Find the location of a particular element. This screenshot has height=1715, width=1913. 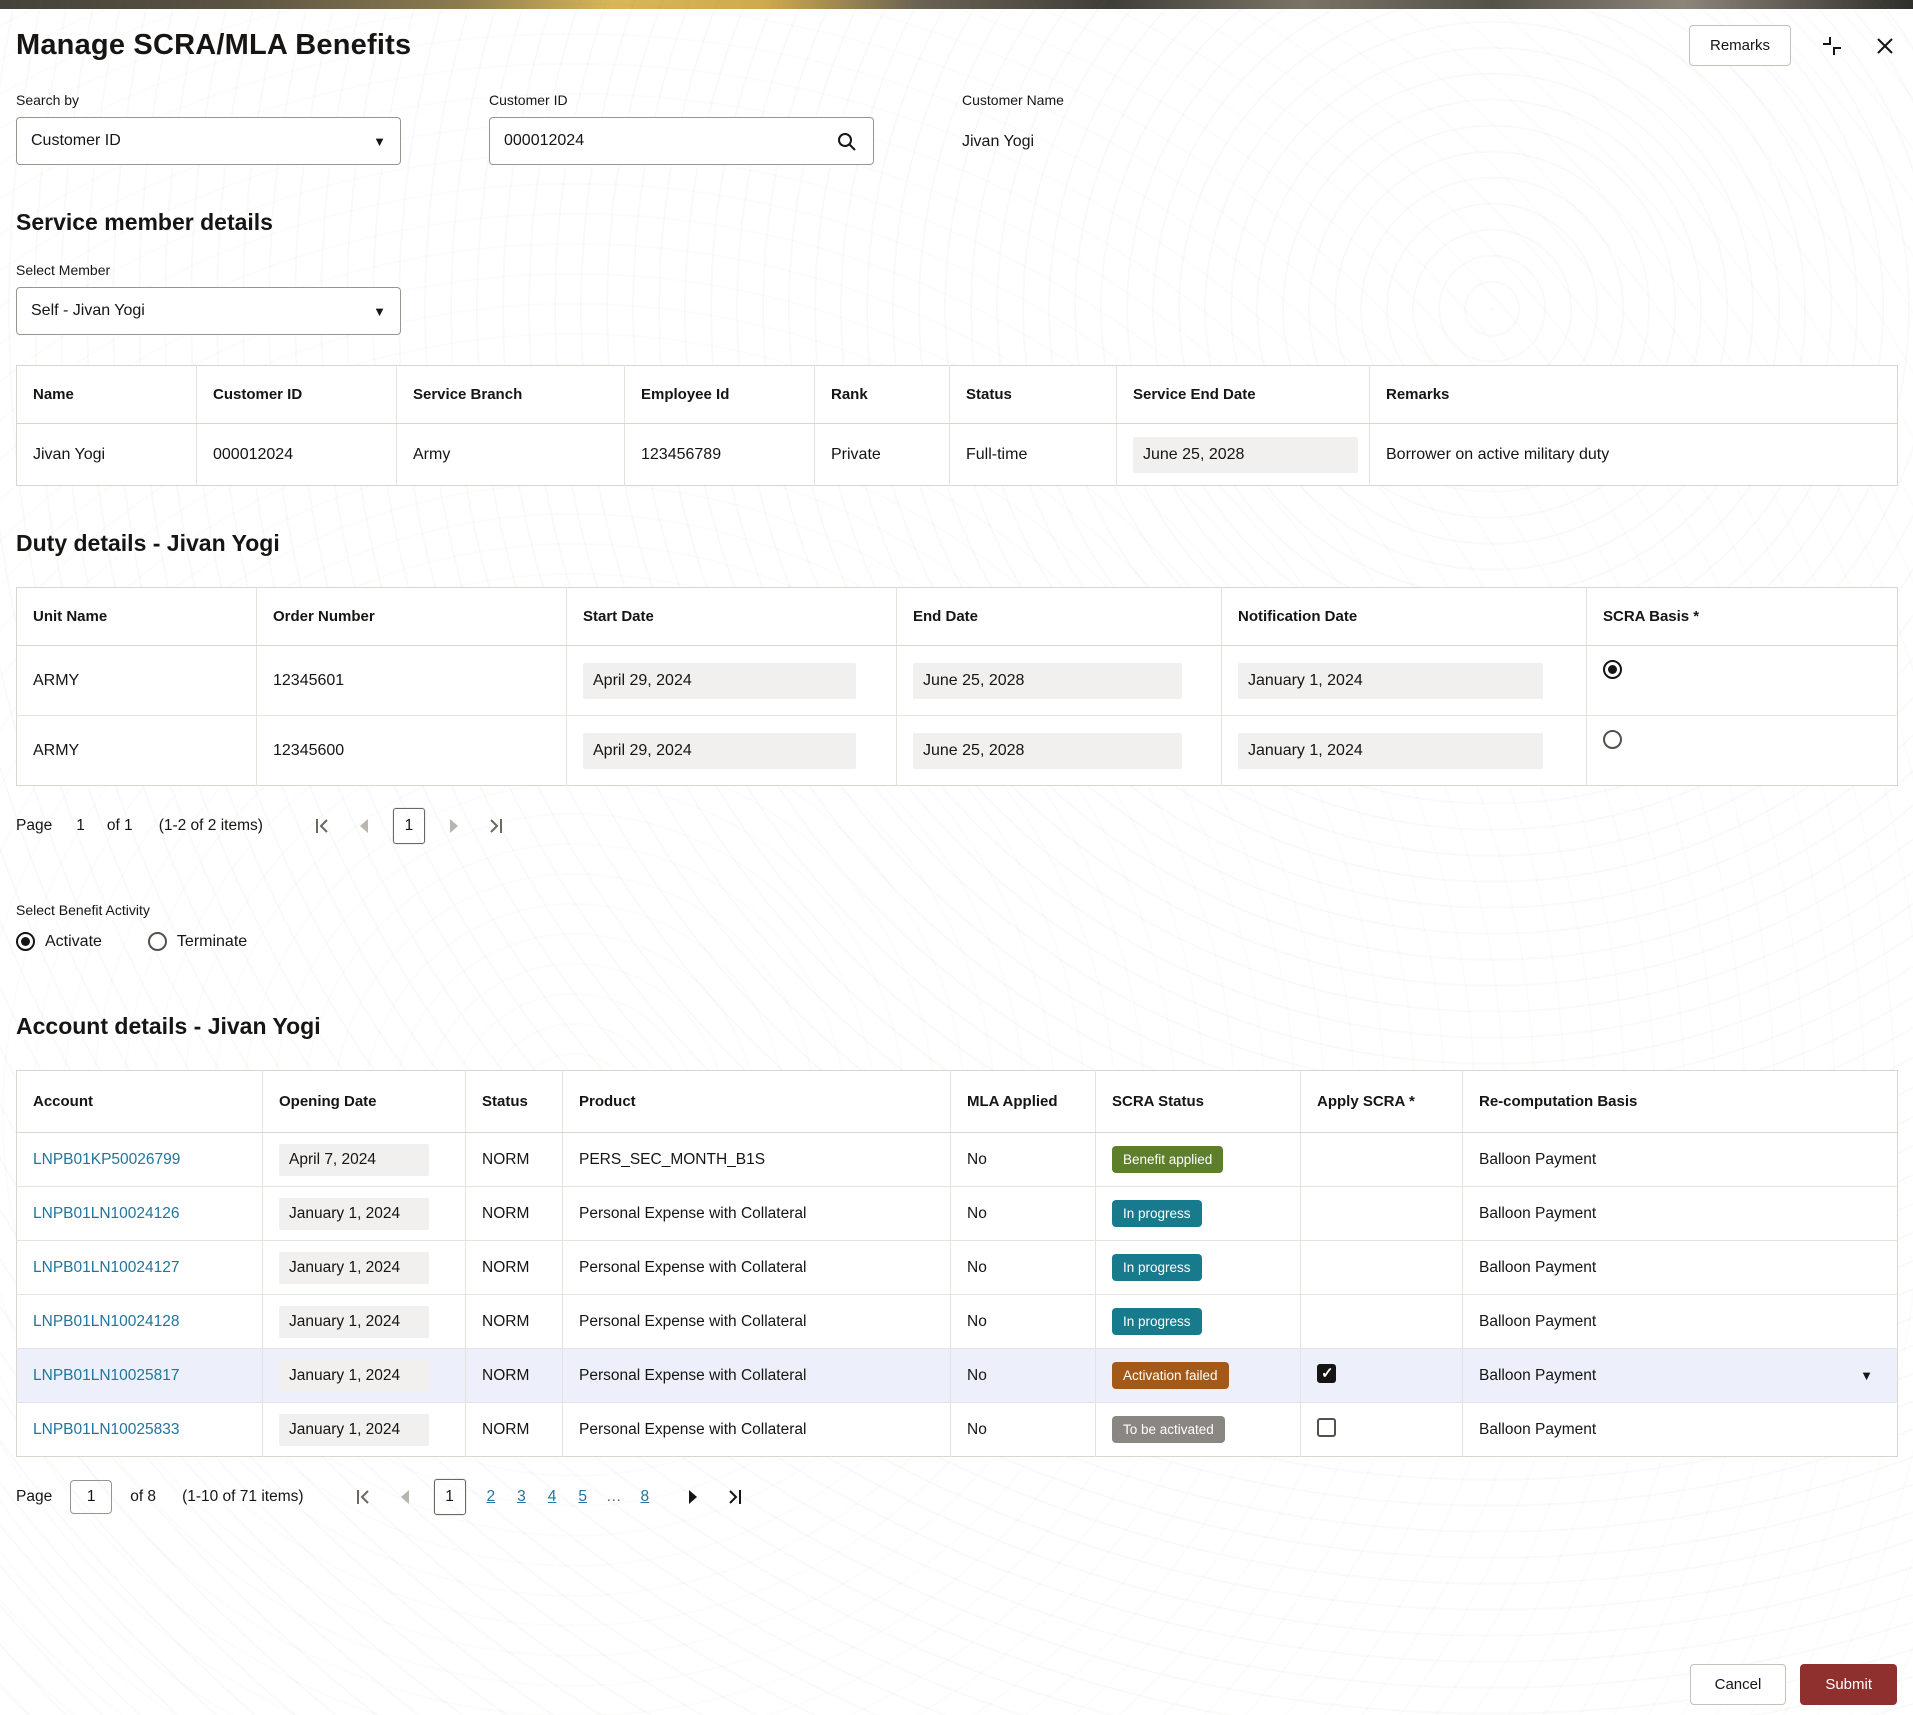

col-header-name: Name is located at coordinates (106, 394).